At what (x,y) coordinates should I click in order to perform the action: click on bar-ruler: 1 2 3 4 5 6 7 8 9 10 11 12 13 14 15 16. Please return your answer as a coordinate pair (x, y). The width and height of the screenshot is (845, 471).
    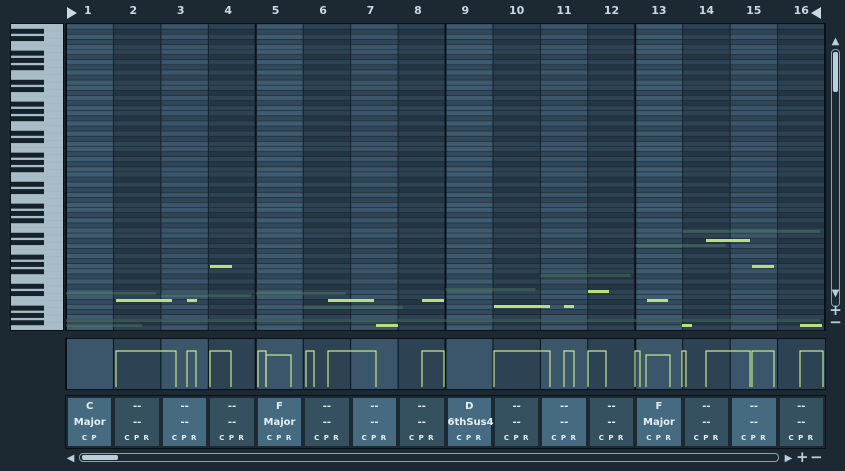
    Looking at the image, I should click on (444, 12).